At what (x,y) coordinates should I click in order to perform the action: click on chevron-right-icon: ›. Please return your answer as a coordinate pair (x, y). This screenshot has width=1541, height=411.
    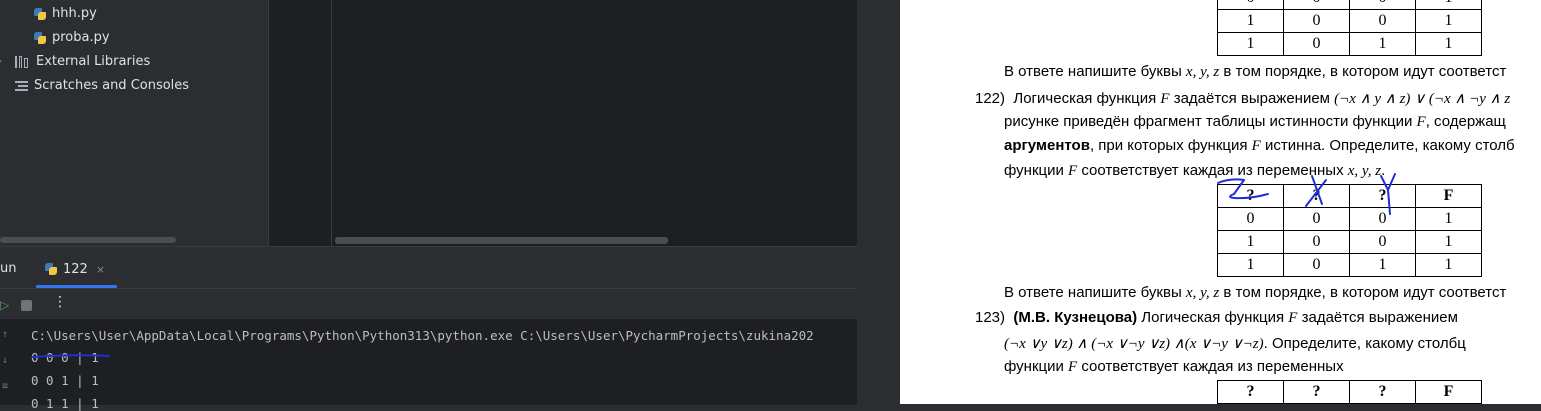
    Looking at the image, I should click on (2, 62).